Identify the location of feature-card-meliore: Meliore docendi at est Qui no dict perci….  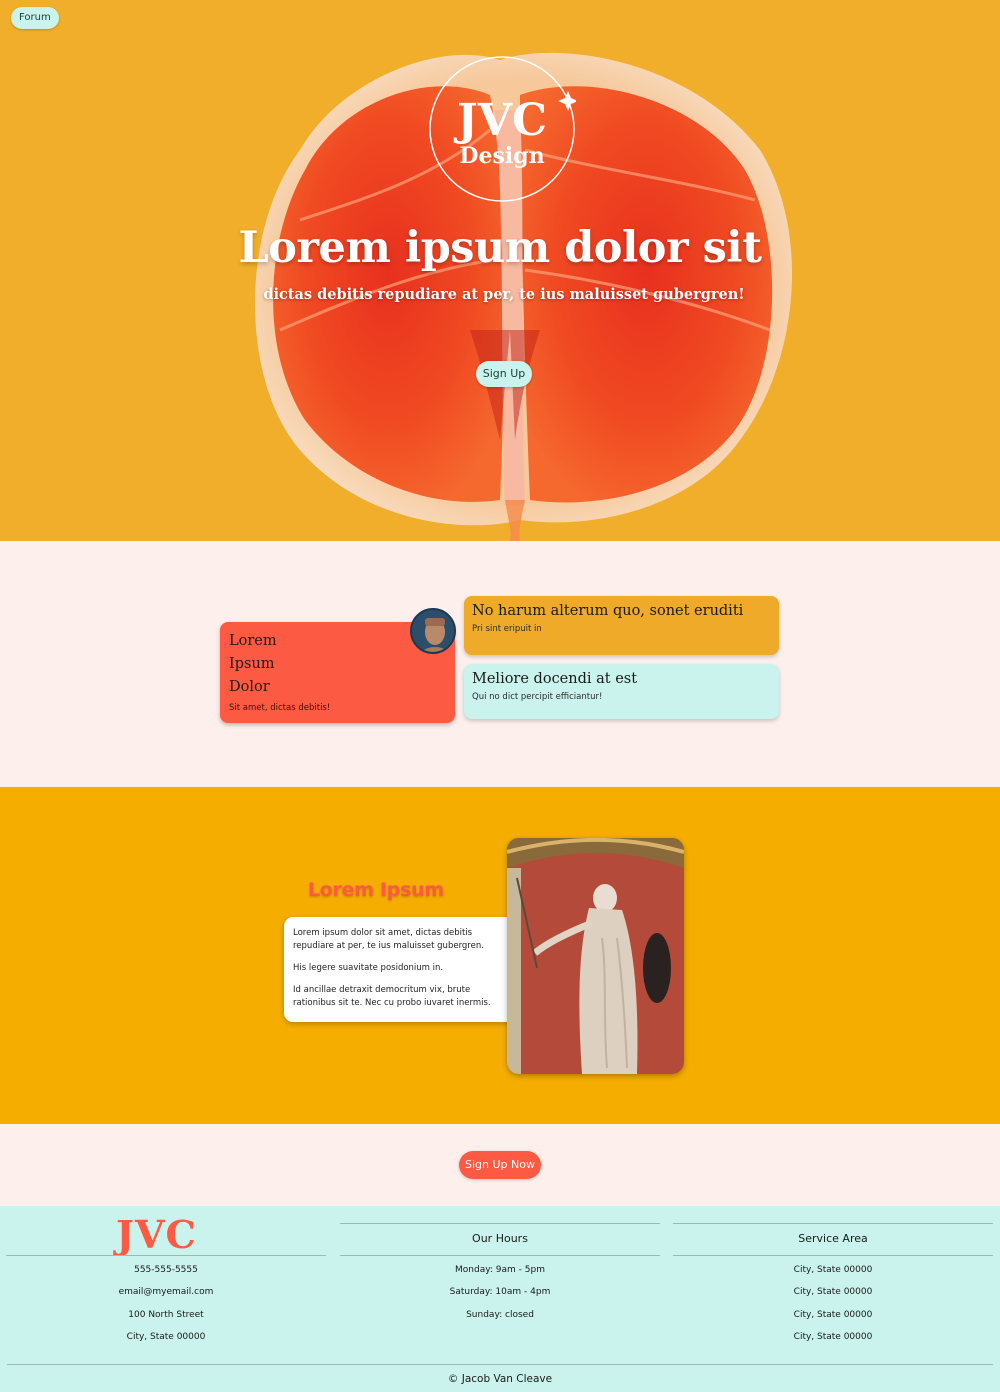
(621, 691).